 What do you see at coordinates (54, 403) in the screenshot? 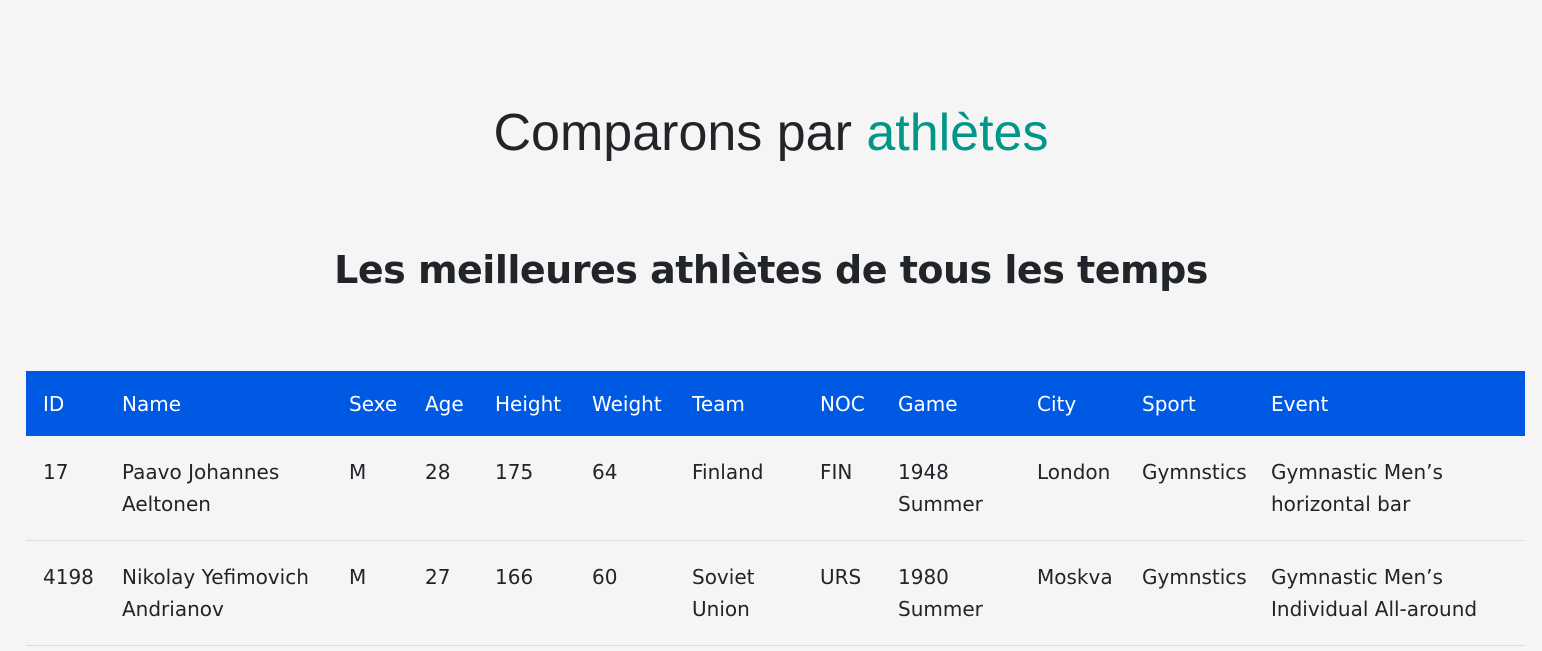
I see `column-header-id: ID` at bounding box center [54, 403].